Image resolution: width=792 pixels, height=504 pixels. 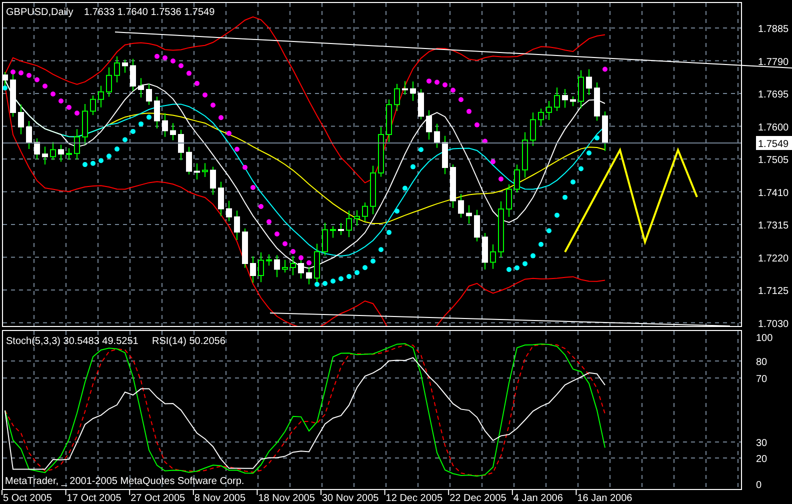 What do you see at coordinates (72, 341) in the screenshot?
I see `stochastic-label: Stoch(5,3,3) 30.5483 49.5251` at bounding box center [72, 341].